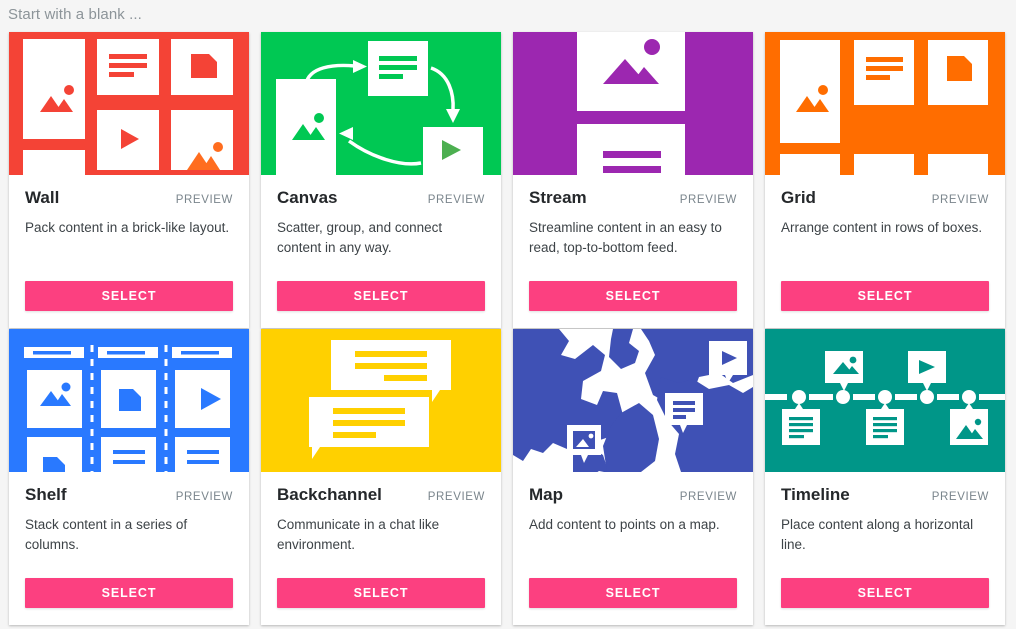 The image size is (1016, 629). I want to click on card-description: Communicate in a chat like environment., so click(358, 534).